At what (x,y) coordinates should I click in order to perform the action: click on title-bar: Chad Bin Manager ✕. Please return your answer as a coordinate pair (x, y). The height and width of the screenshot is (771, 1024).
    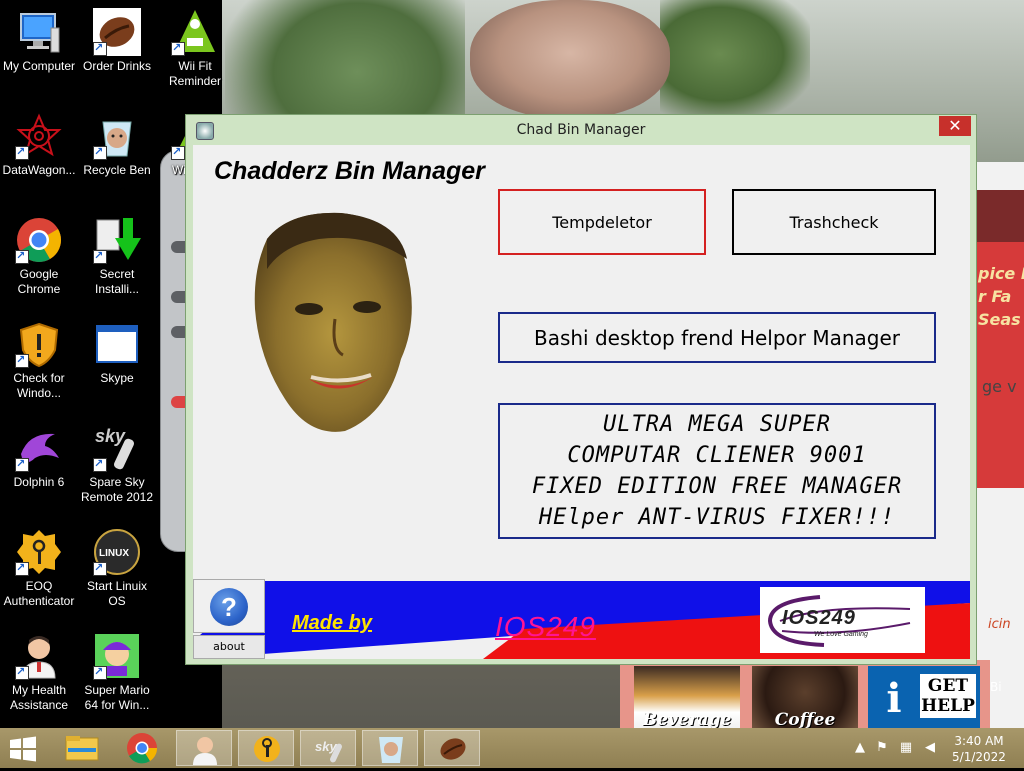
    Looking at the image, I should click on (581, 130).